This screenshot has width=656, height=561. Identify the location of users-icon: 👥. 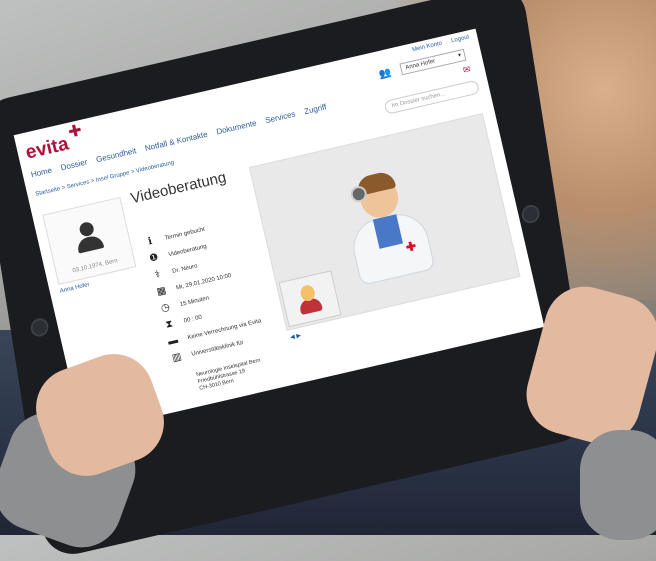
(385, 74).